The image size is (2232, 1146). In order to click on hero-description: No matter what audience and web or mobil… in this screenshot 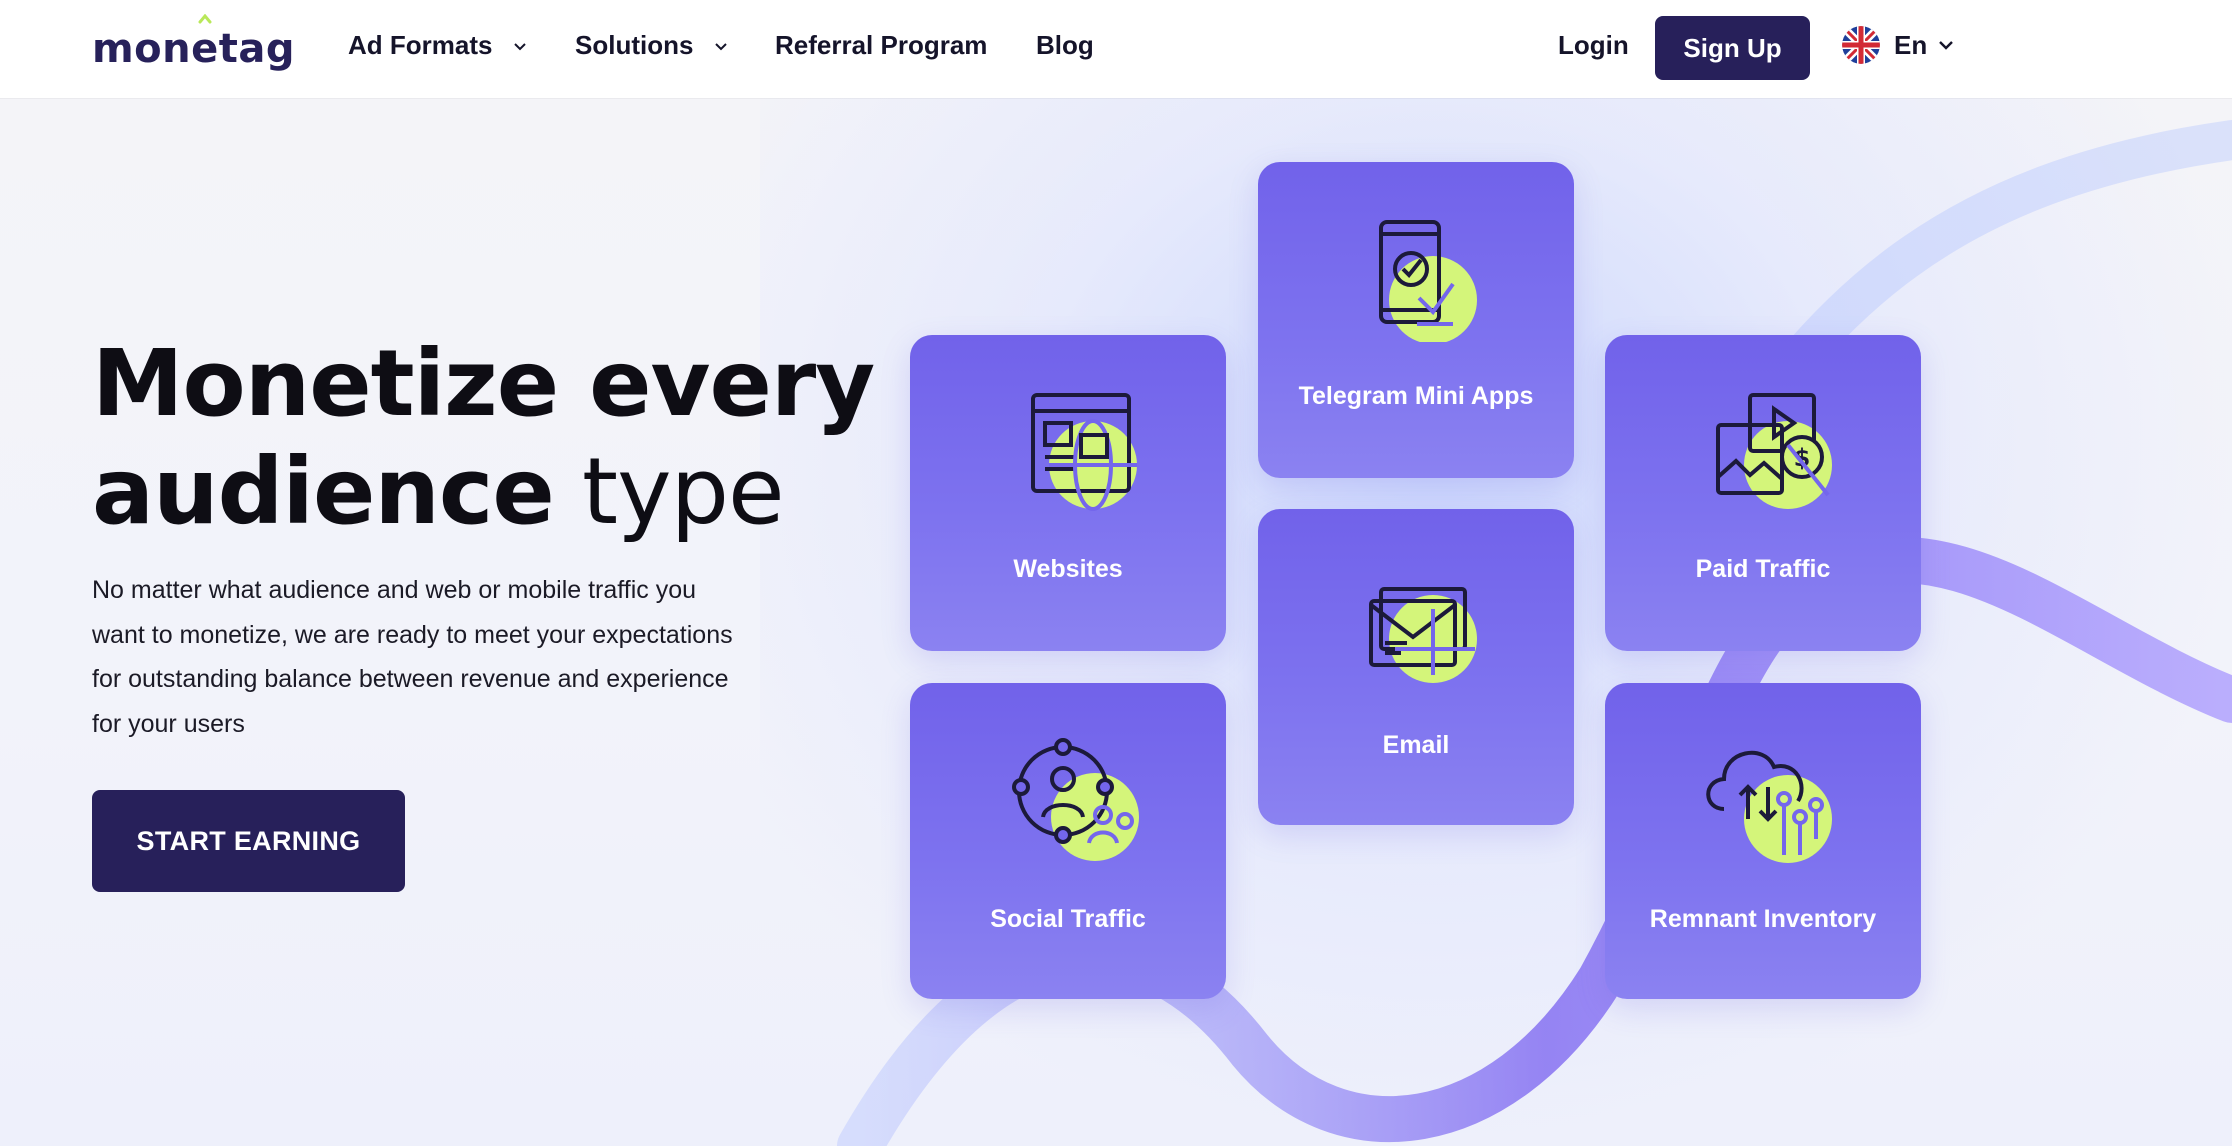, I will do `click(412, 657)`.